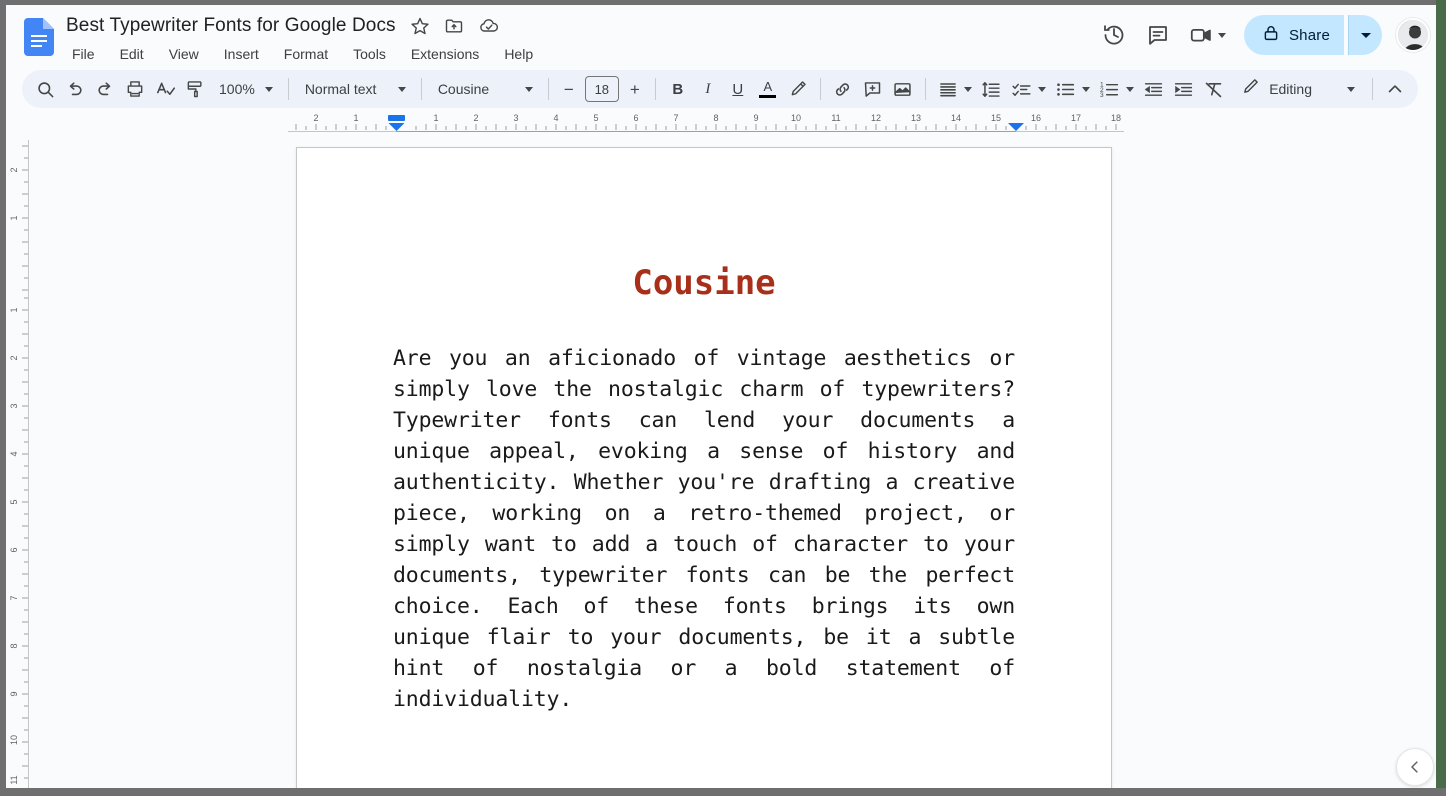  Describe the element at coordinates (1076, 118) in the screenshot. I see `svg-text: 17` at that location.